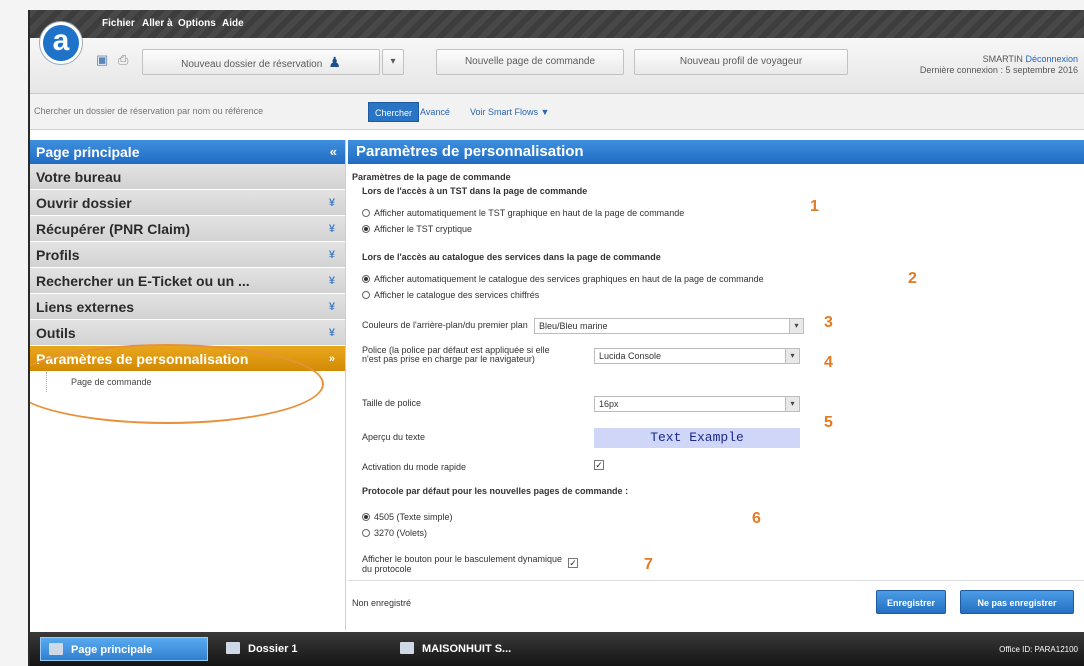  What do you see at coordinates (912, 278) in the screenshot?
I see `callout-2: 2` at bounding box center [912, 278].